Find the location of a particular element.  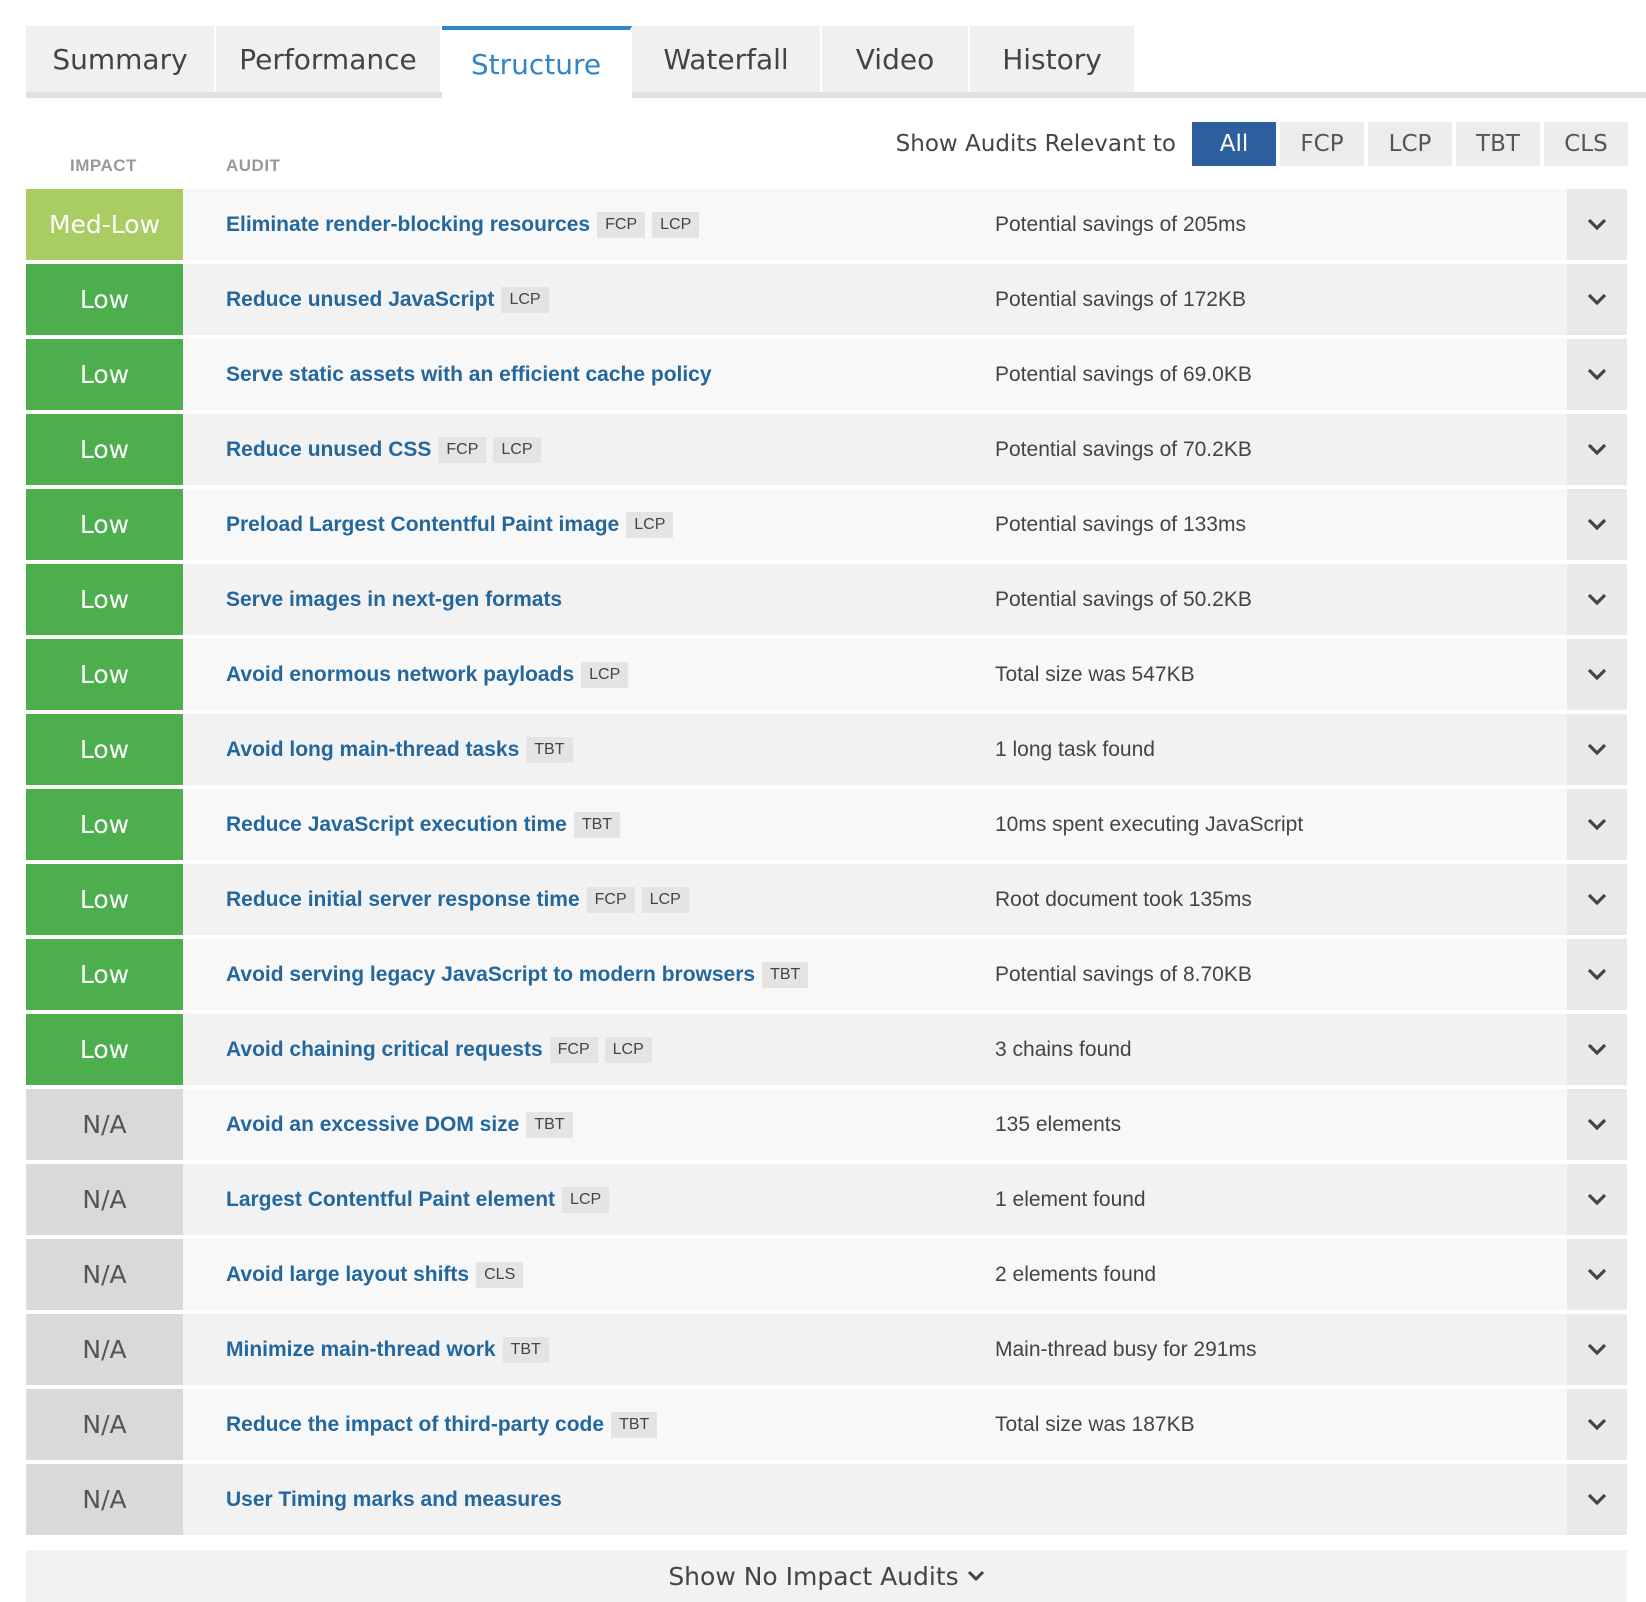

audit-title-link: Avoid enormous network payloads is located at coordinates (400, 675).